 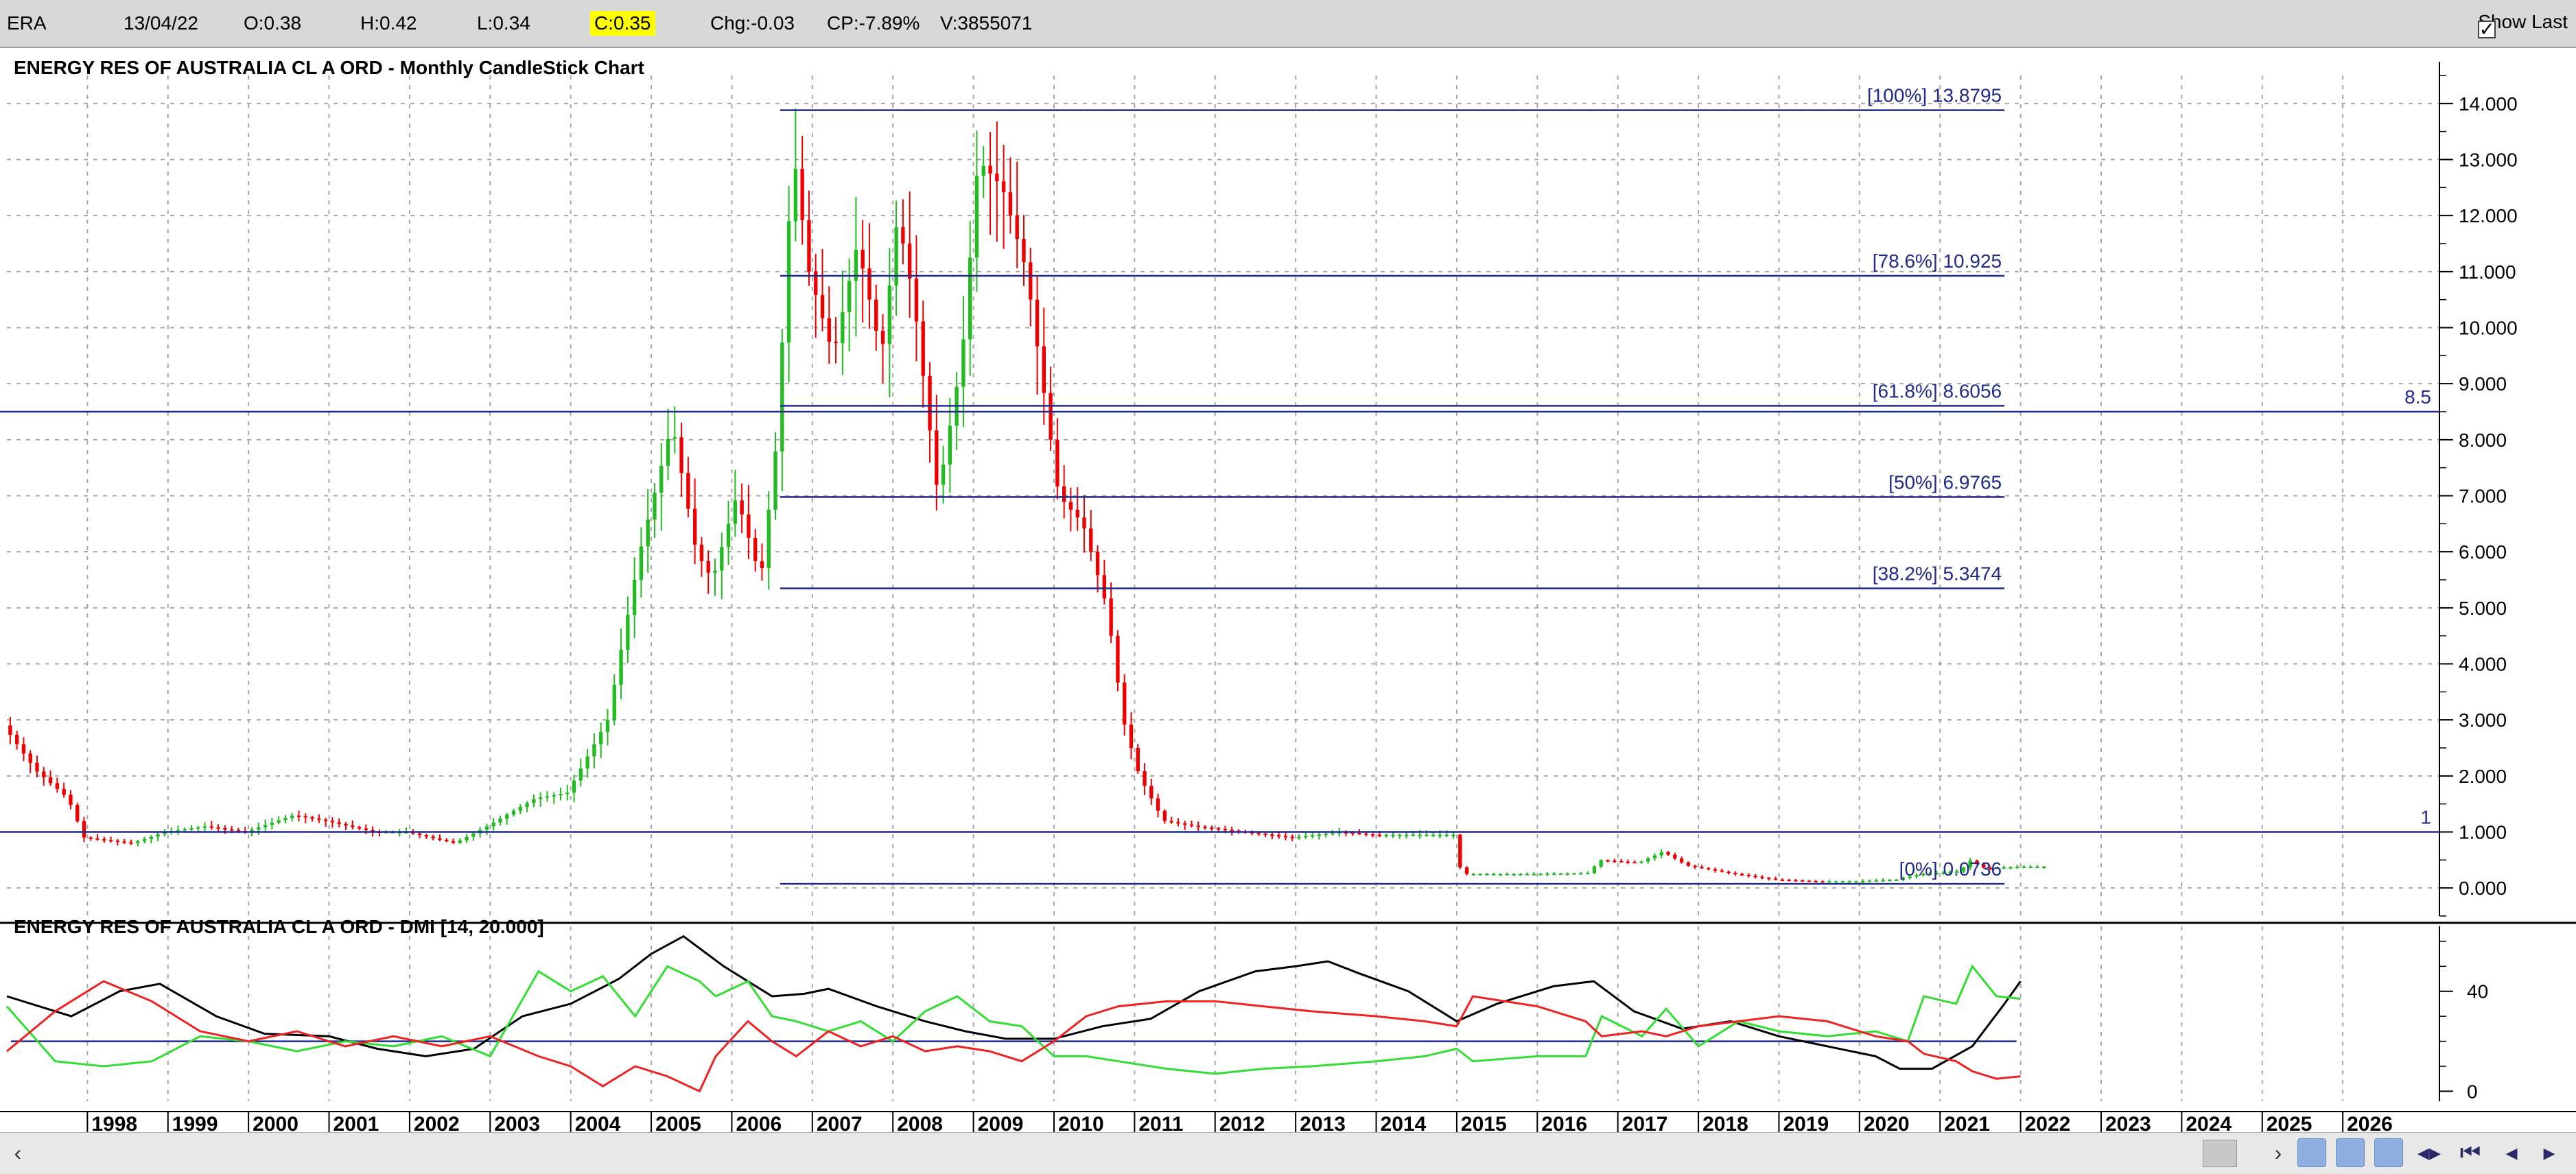 I want to click on horizontal-line-label: 8.5, so click(x=2417, y=397).